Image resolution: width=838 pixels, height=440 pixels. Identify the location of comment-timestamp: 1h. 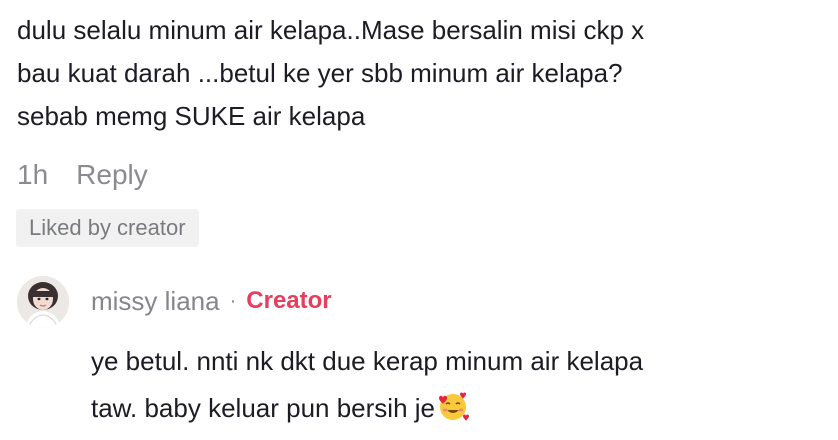
(33, 174).